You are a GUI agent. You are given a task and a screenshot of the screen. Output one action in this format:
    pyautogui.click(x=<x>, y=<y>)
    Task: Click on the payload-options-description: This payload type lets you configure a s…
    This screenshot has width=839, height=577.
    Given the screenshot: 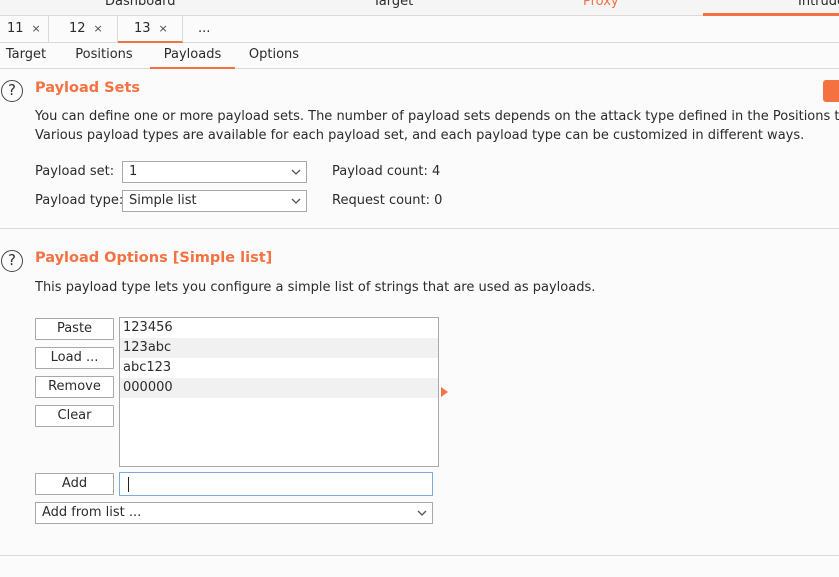 What is the action you would take?
    pyautogui.click(x=315, y=287)
    